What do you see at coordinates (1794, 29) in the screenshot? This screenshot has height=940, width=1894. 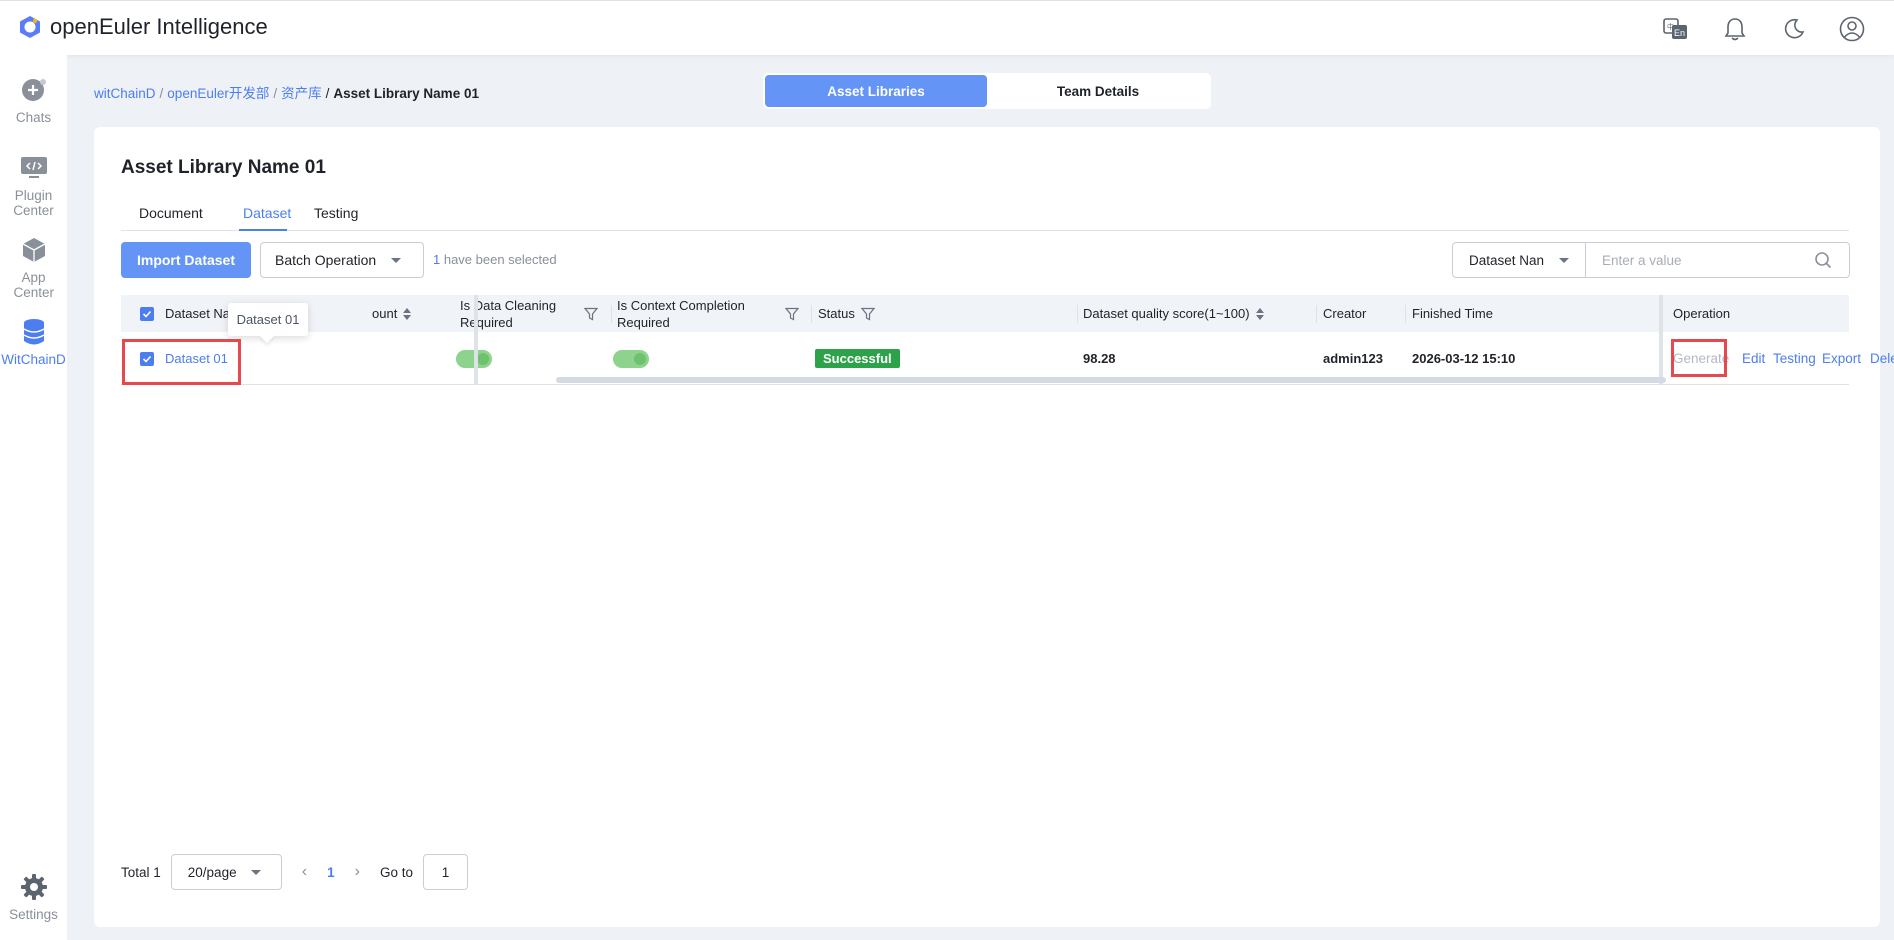 I see `moon-icon` at bounding box center [1794, 29].